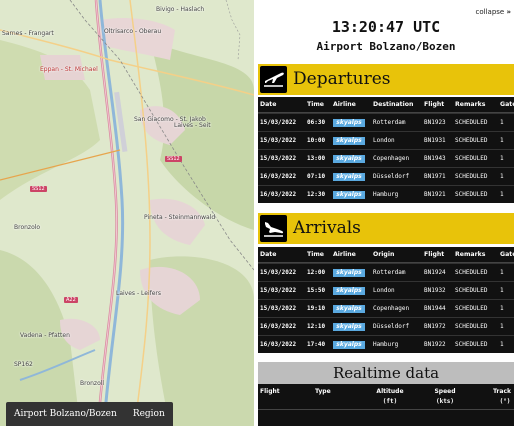 The width and height of the screenshot is (514, 426). Describe the element at coordinates (65, 414) in the screenshot. I see `tab-airport: Airport Bolzano/Bozen` at that location.